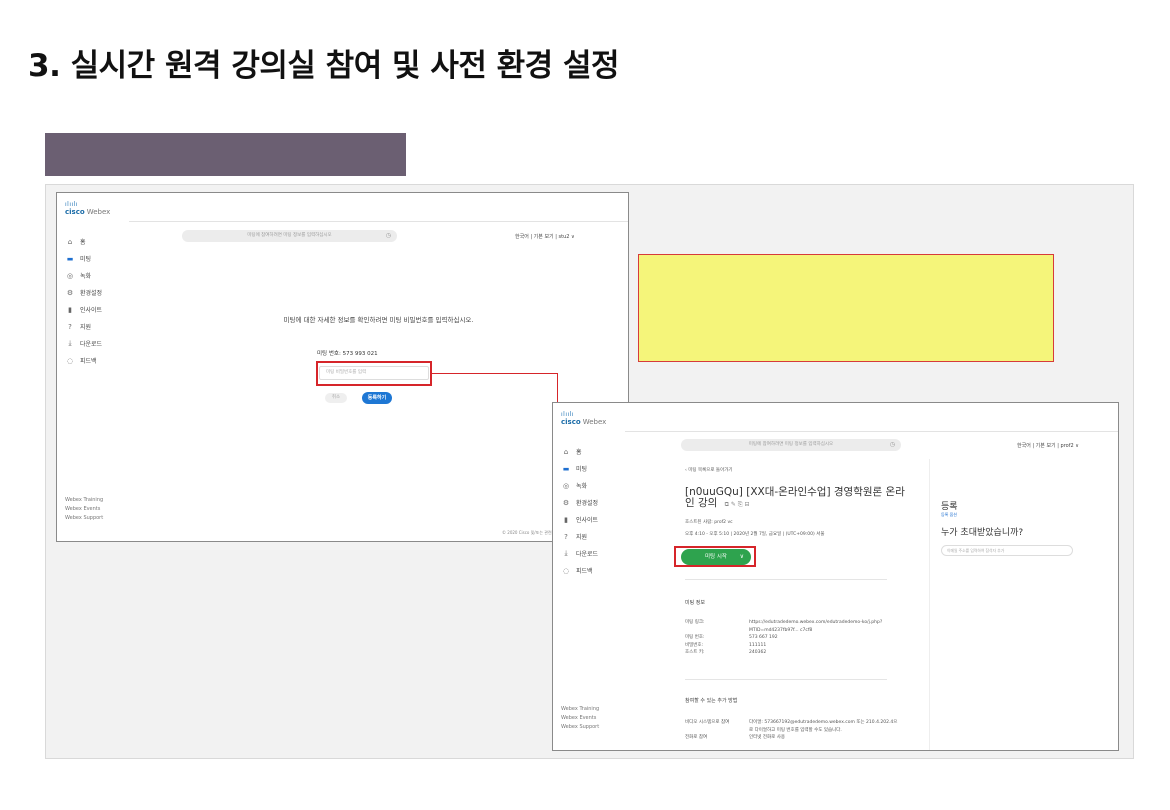  Describe the element at coordinates (949, 515) in the screenshot. I see `register-options-link: 등록 옵션` at that location.